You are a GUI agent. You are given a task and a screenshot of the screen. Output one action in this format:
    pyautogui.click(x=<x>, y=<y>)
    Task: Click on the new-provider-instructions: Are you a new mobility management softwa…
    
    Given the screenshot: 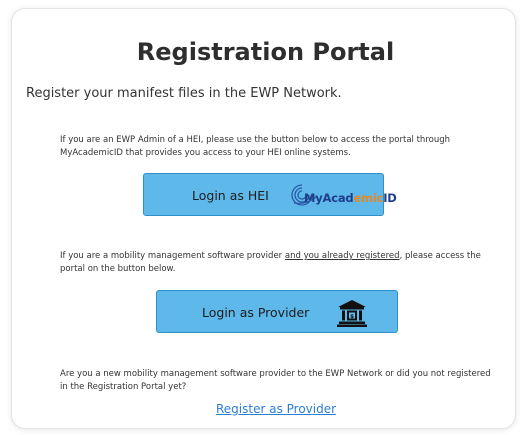 What is the action you would take?
    pyautogui.click(x=275, y=380)
    